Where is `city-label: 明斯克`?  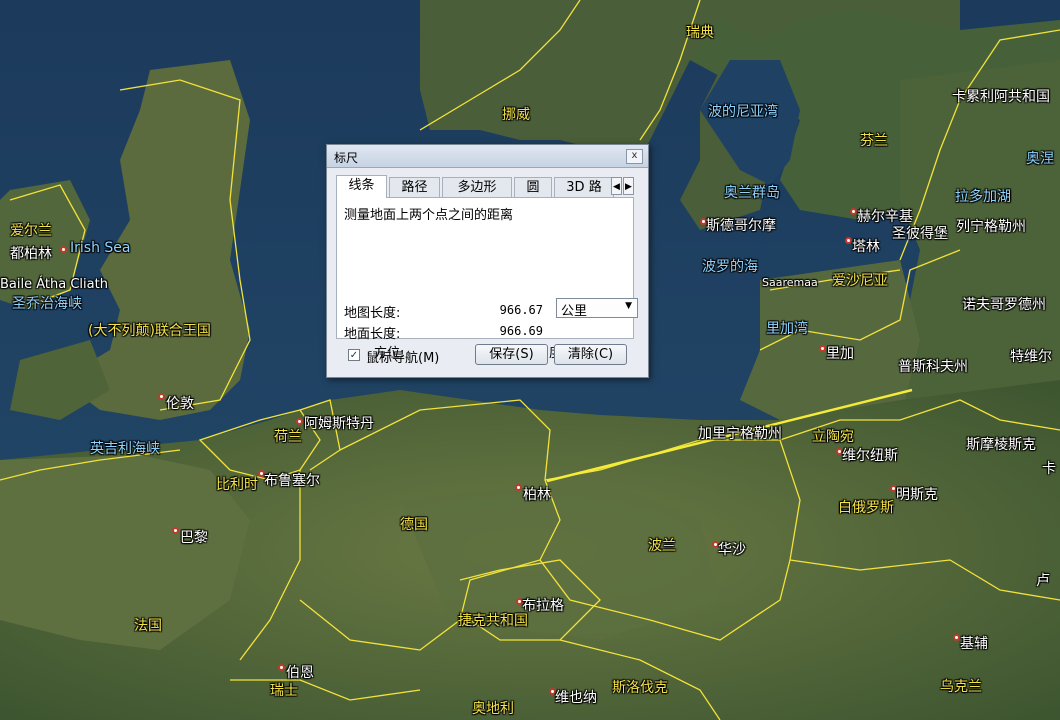
city-label: 明斯克 is located at coordinates (917, 495).